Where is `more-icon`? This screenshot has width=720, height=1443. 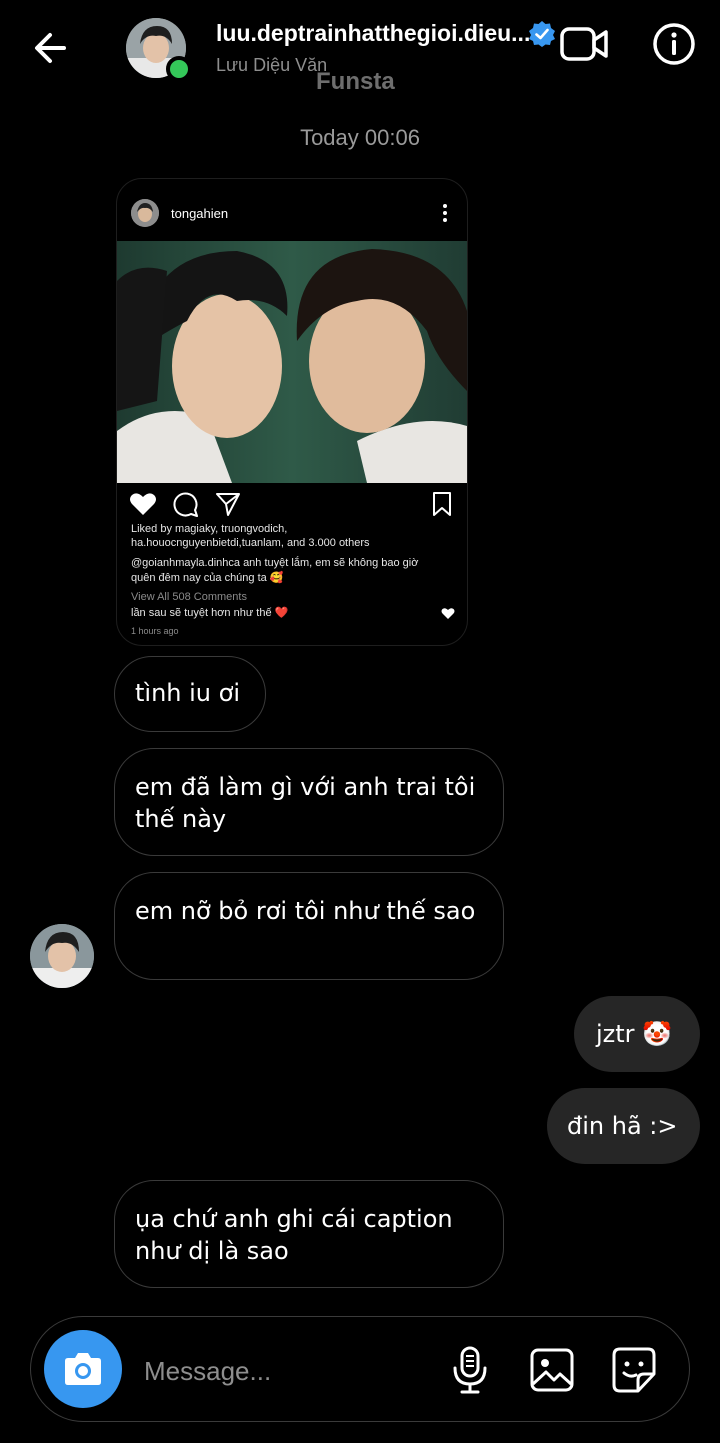
more-icon is located at coordinates (445, 213).